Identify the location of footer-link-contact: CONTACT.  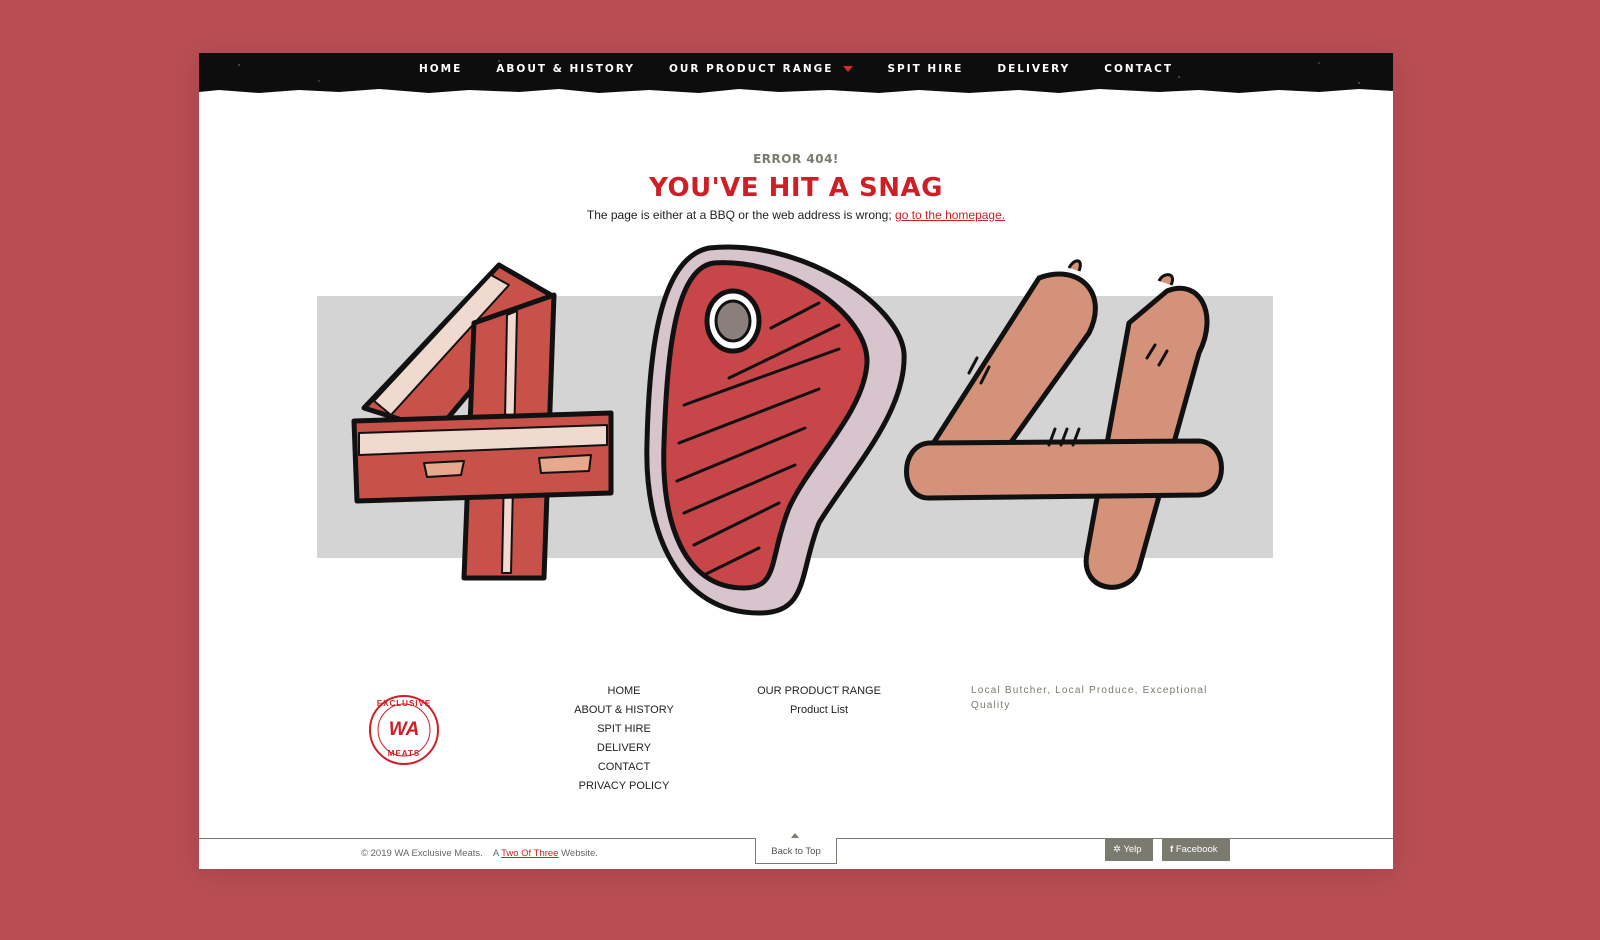
(624, 767).